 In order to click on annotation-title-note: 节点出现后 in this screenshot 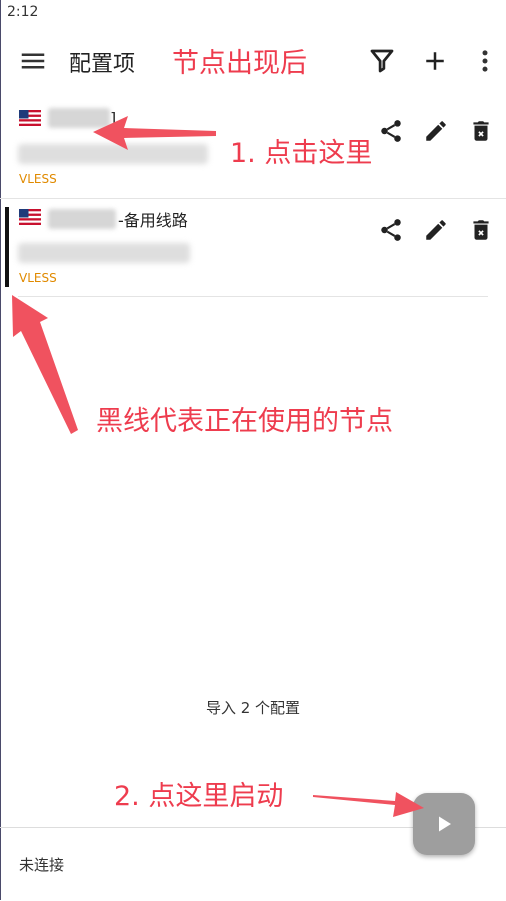, I will do `click(239, 63)`.